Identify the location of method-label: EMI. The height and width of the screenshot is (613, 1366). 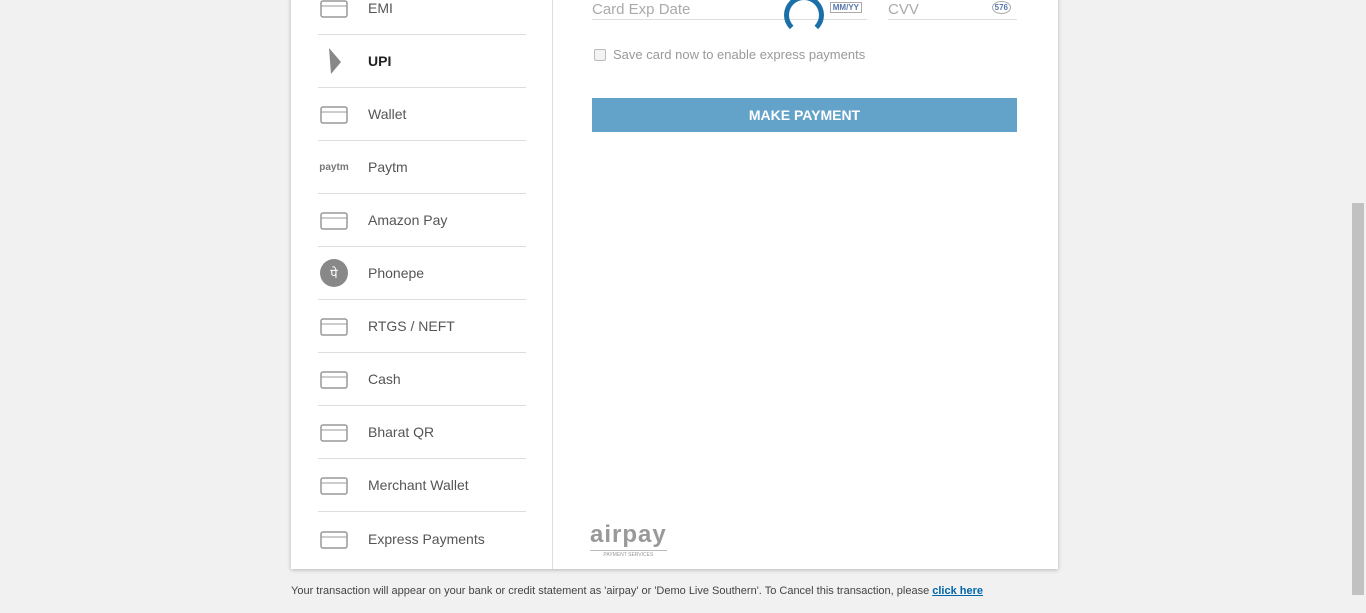
(380, 8).